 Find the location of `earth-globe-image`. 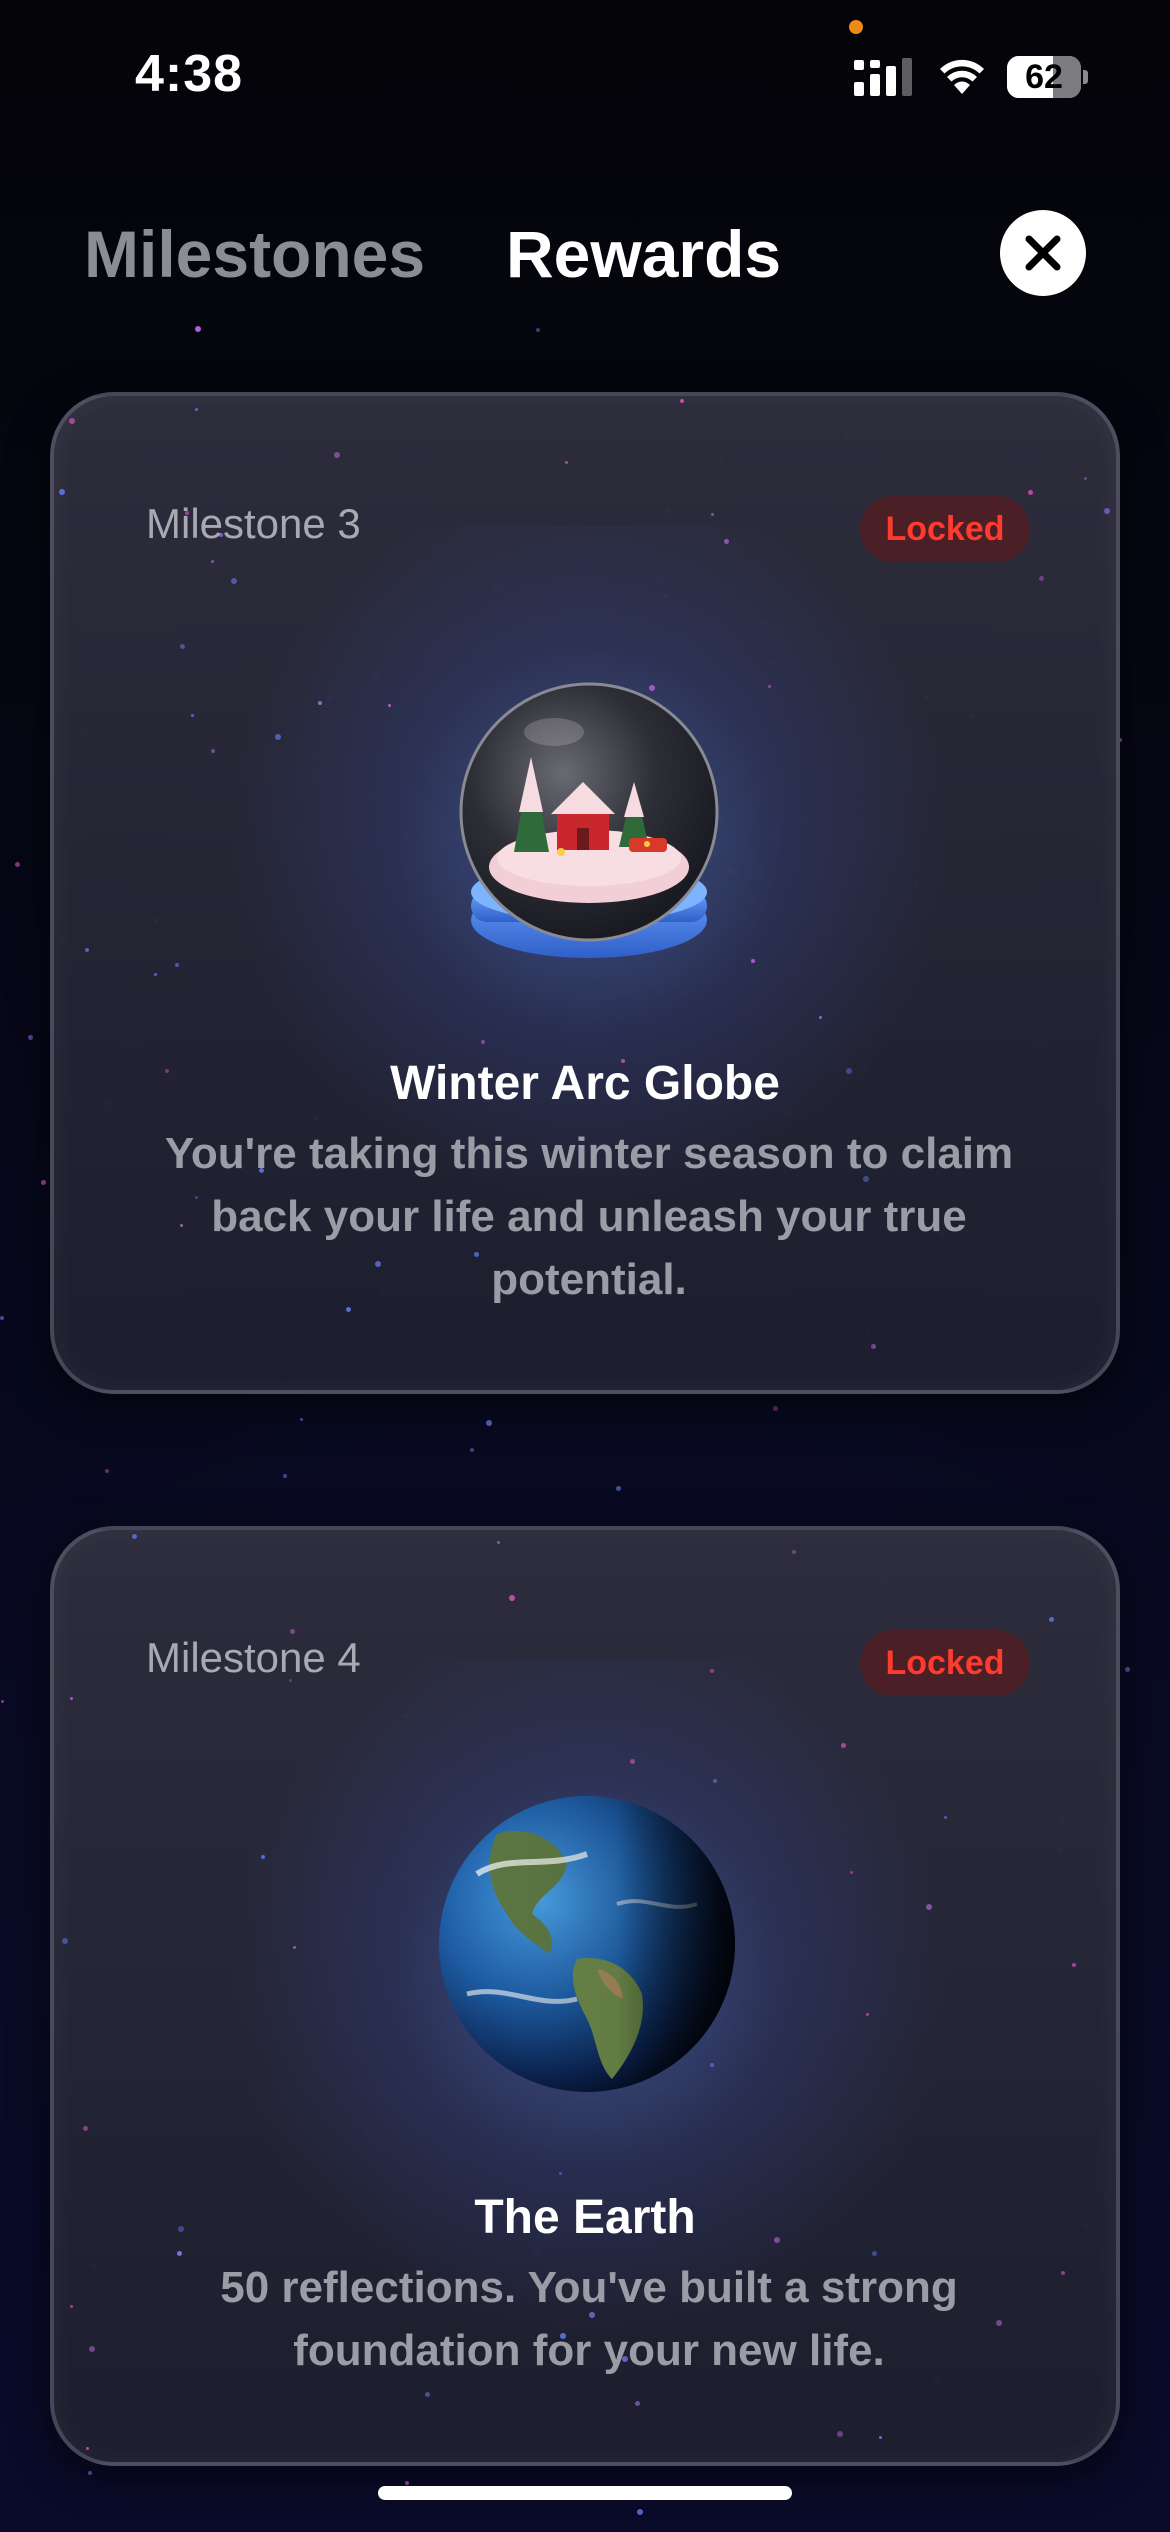

earth-globe-image is located at coordinates (587, 1944).